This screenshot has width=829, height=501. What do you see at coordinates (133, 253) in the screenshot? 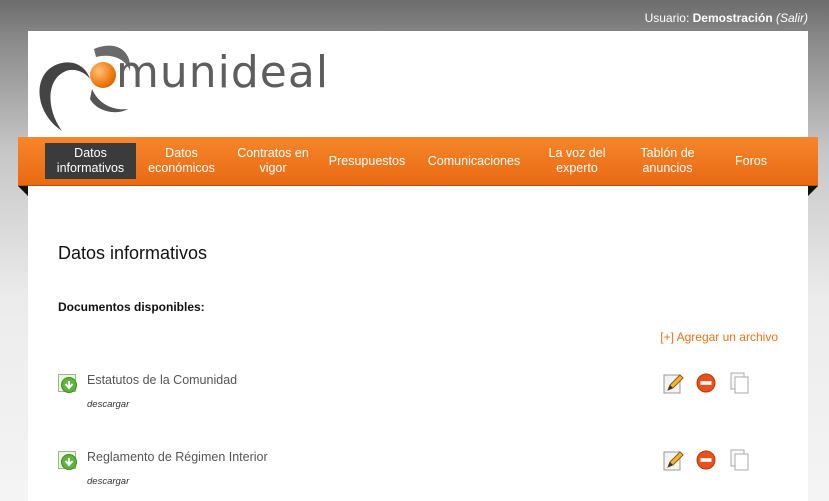
I see `page-title: Datos informativos` at bounding box center [133, 253].